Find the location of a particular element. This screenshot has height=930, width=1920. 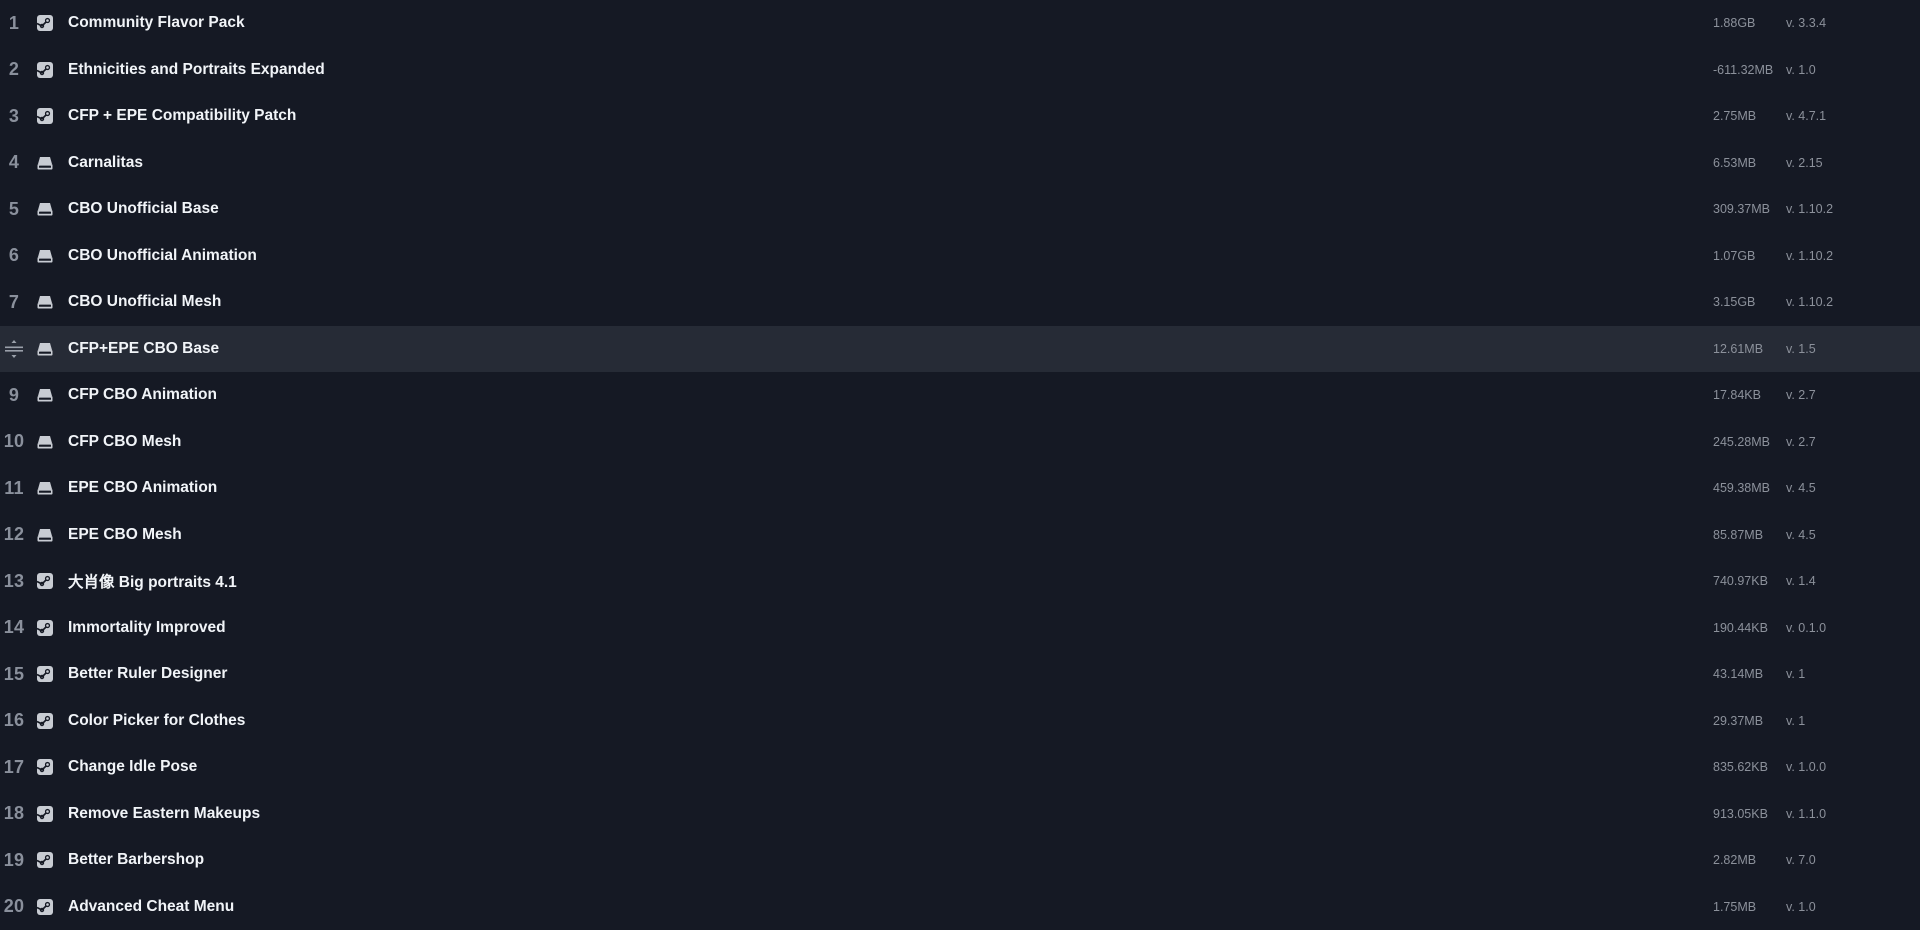

mod-size: 309.37MB is located at coordinates (1741, 209).